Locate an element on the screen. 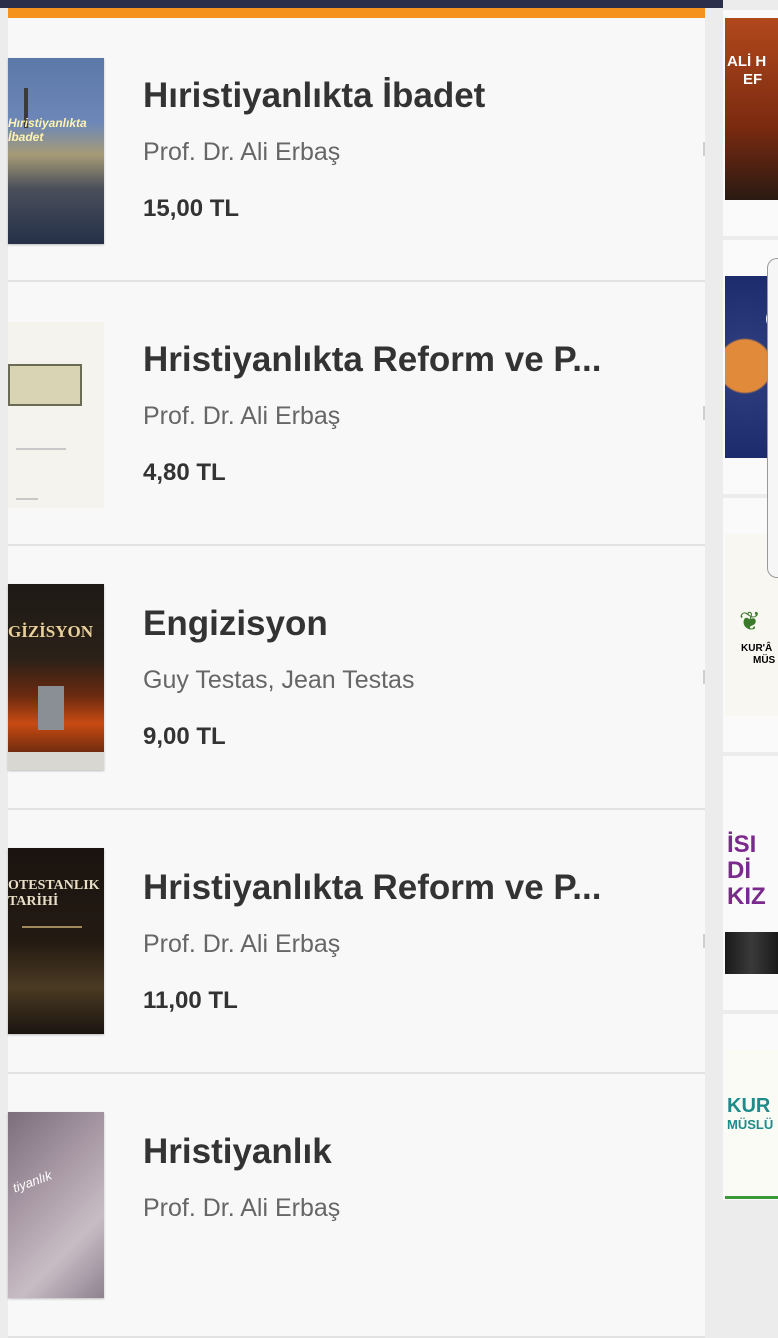  side-book-card: KUR MÜSLÜ is located at coordinates (750, 1107).